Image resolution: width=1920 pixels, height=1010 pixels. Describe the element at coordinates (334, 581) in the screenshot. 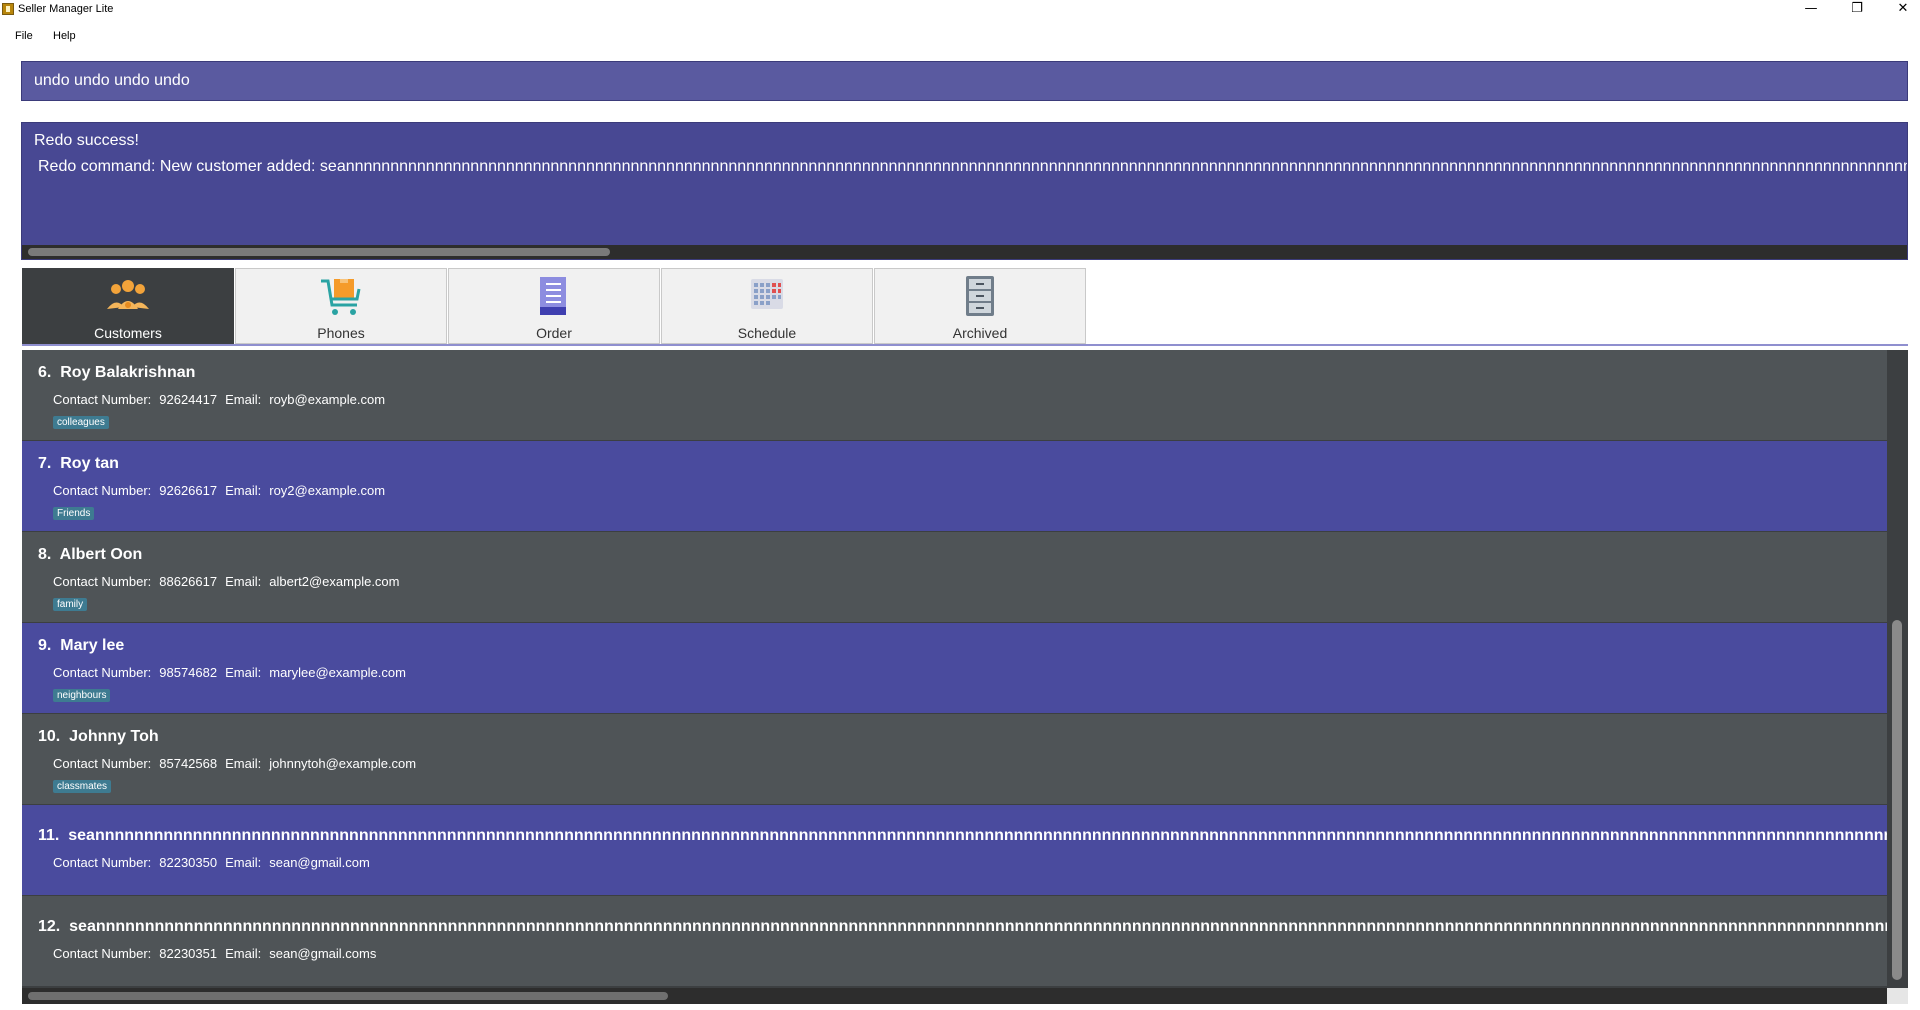

I see `customer-email: albert2@example.com` at that location.